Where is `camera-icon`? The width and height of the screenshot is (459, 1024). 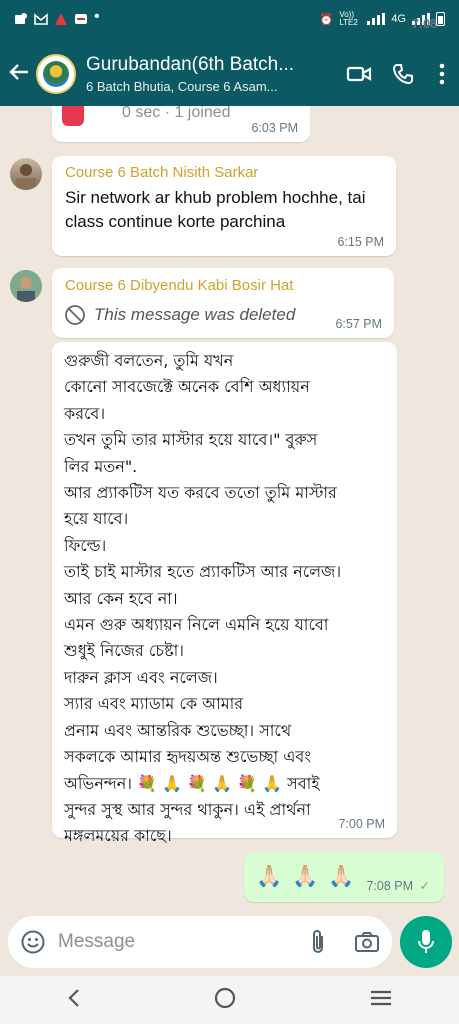
camera-icon is located at coordinates (367, 942).